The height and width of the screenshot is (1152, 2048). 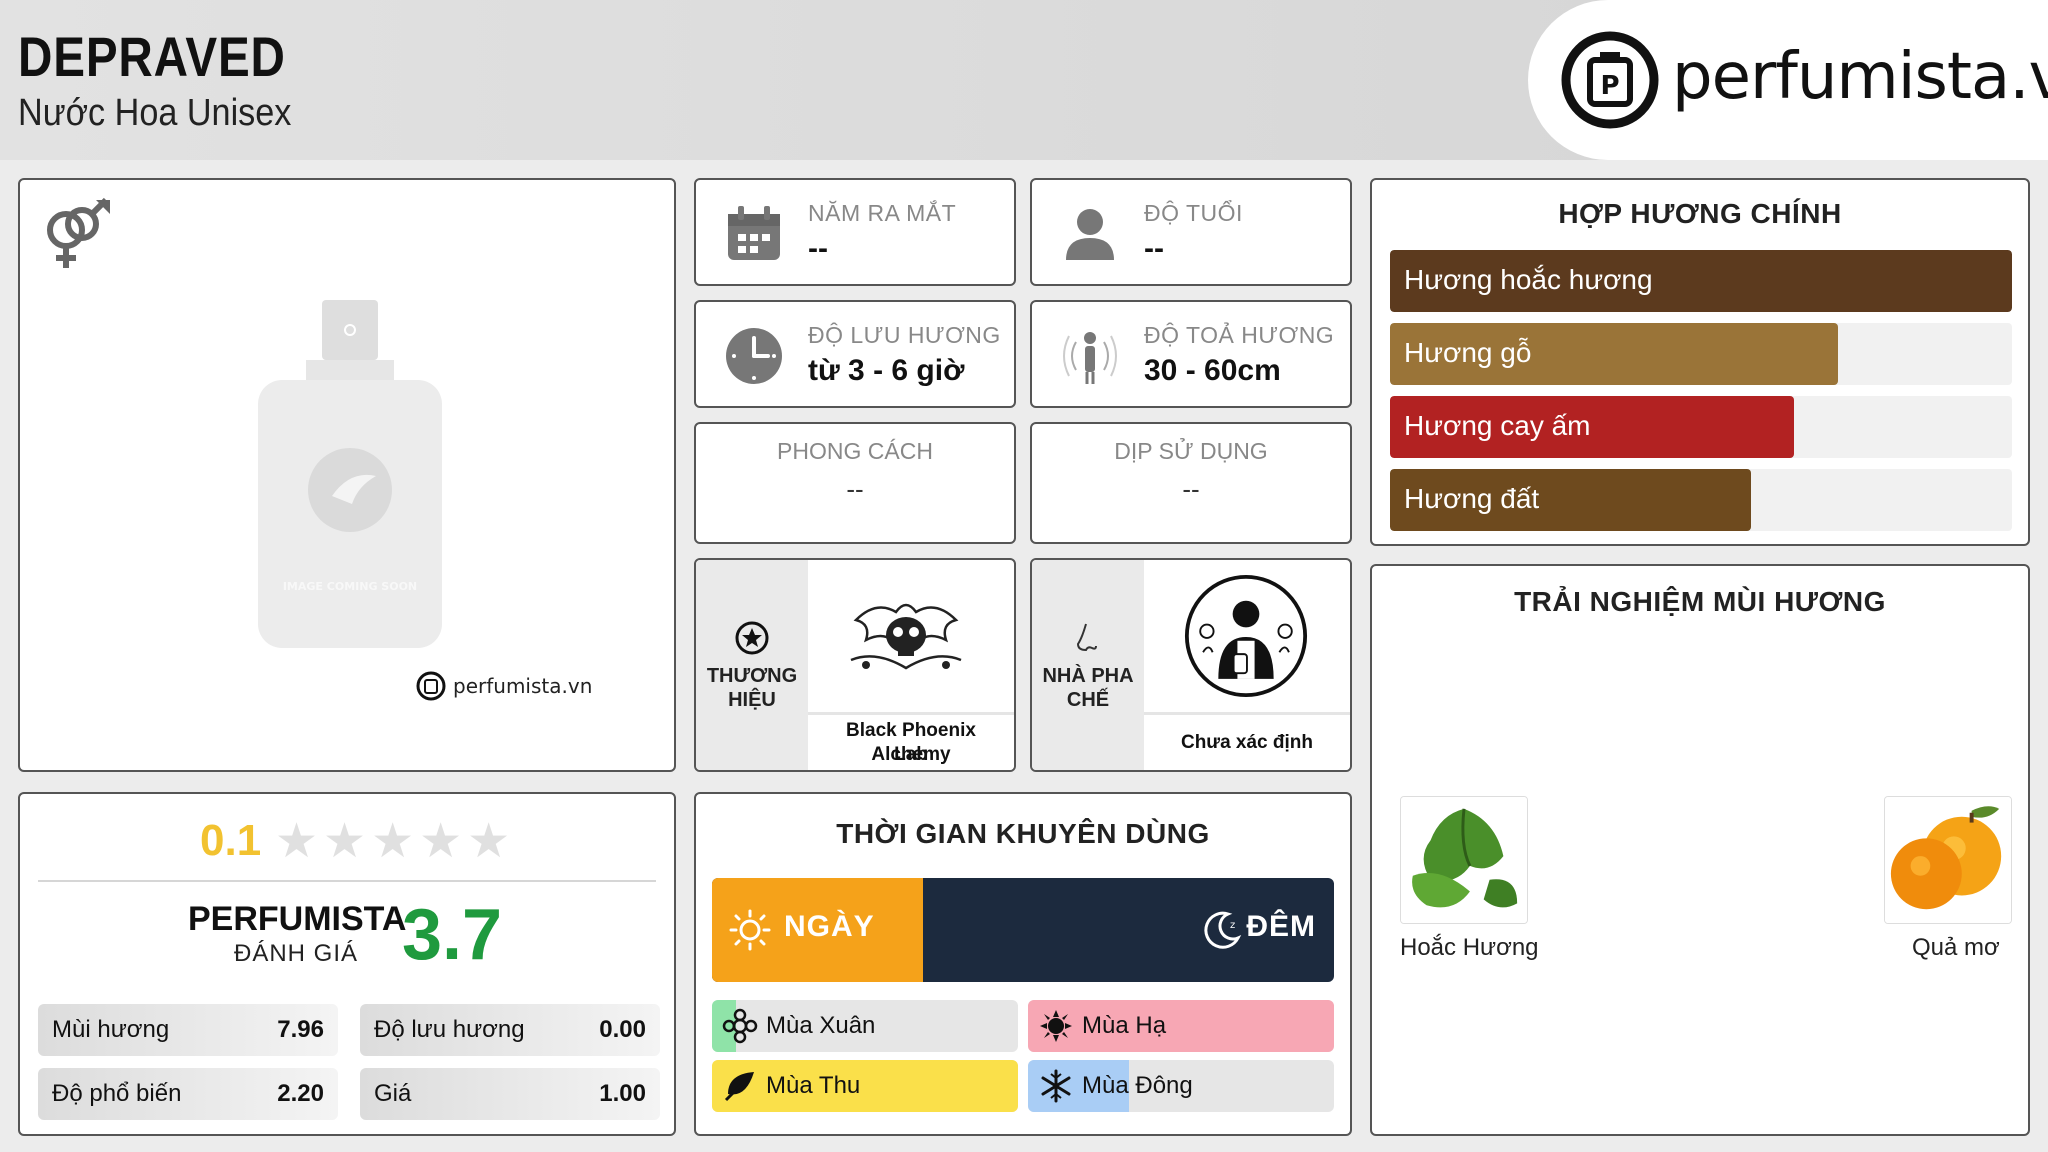 What do you see at coordinates (1090, 358) in the screenshot?
I see `sillage-icon` at bounding box center [1090, 358].